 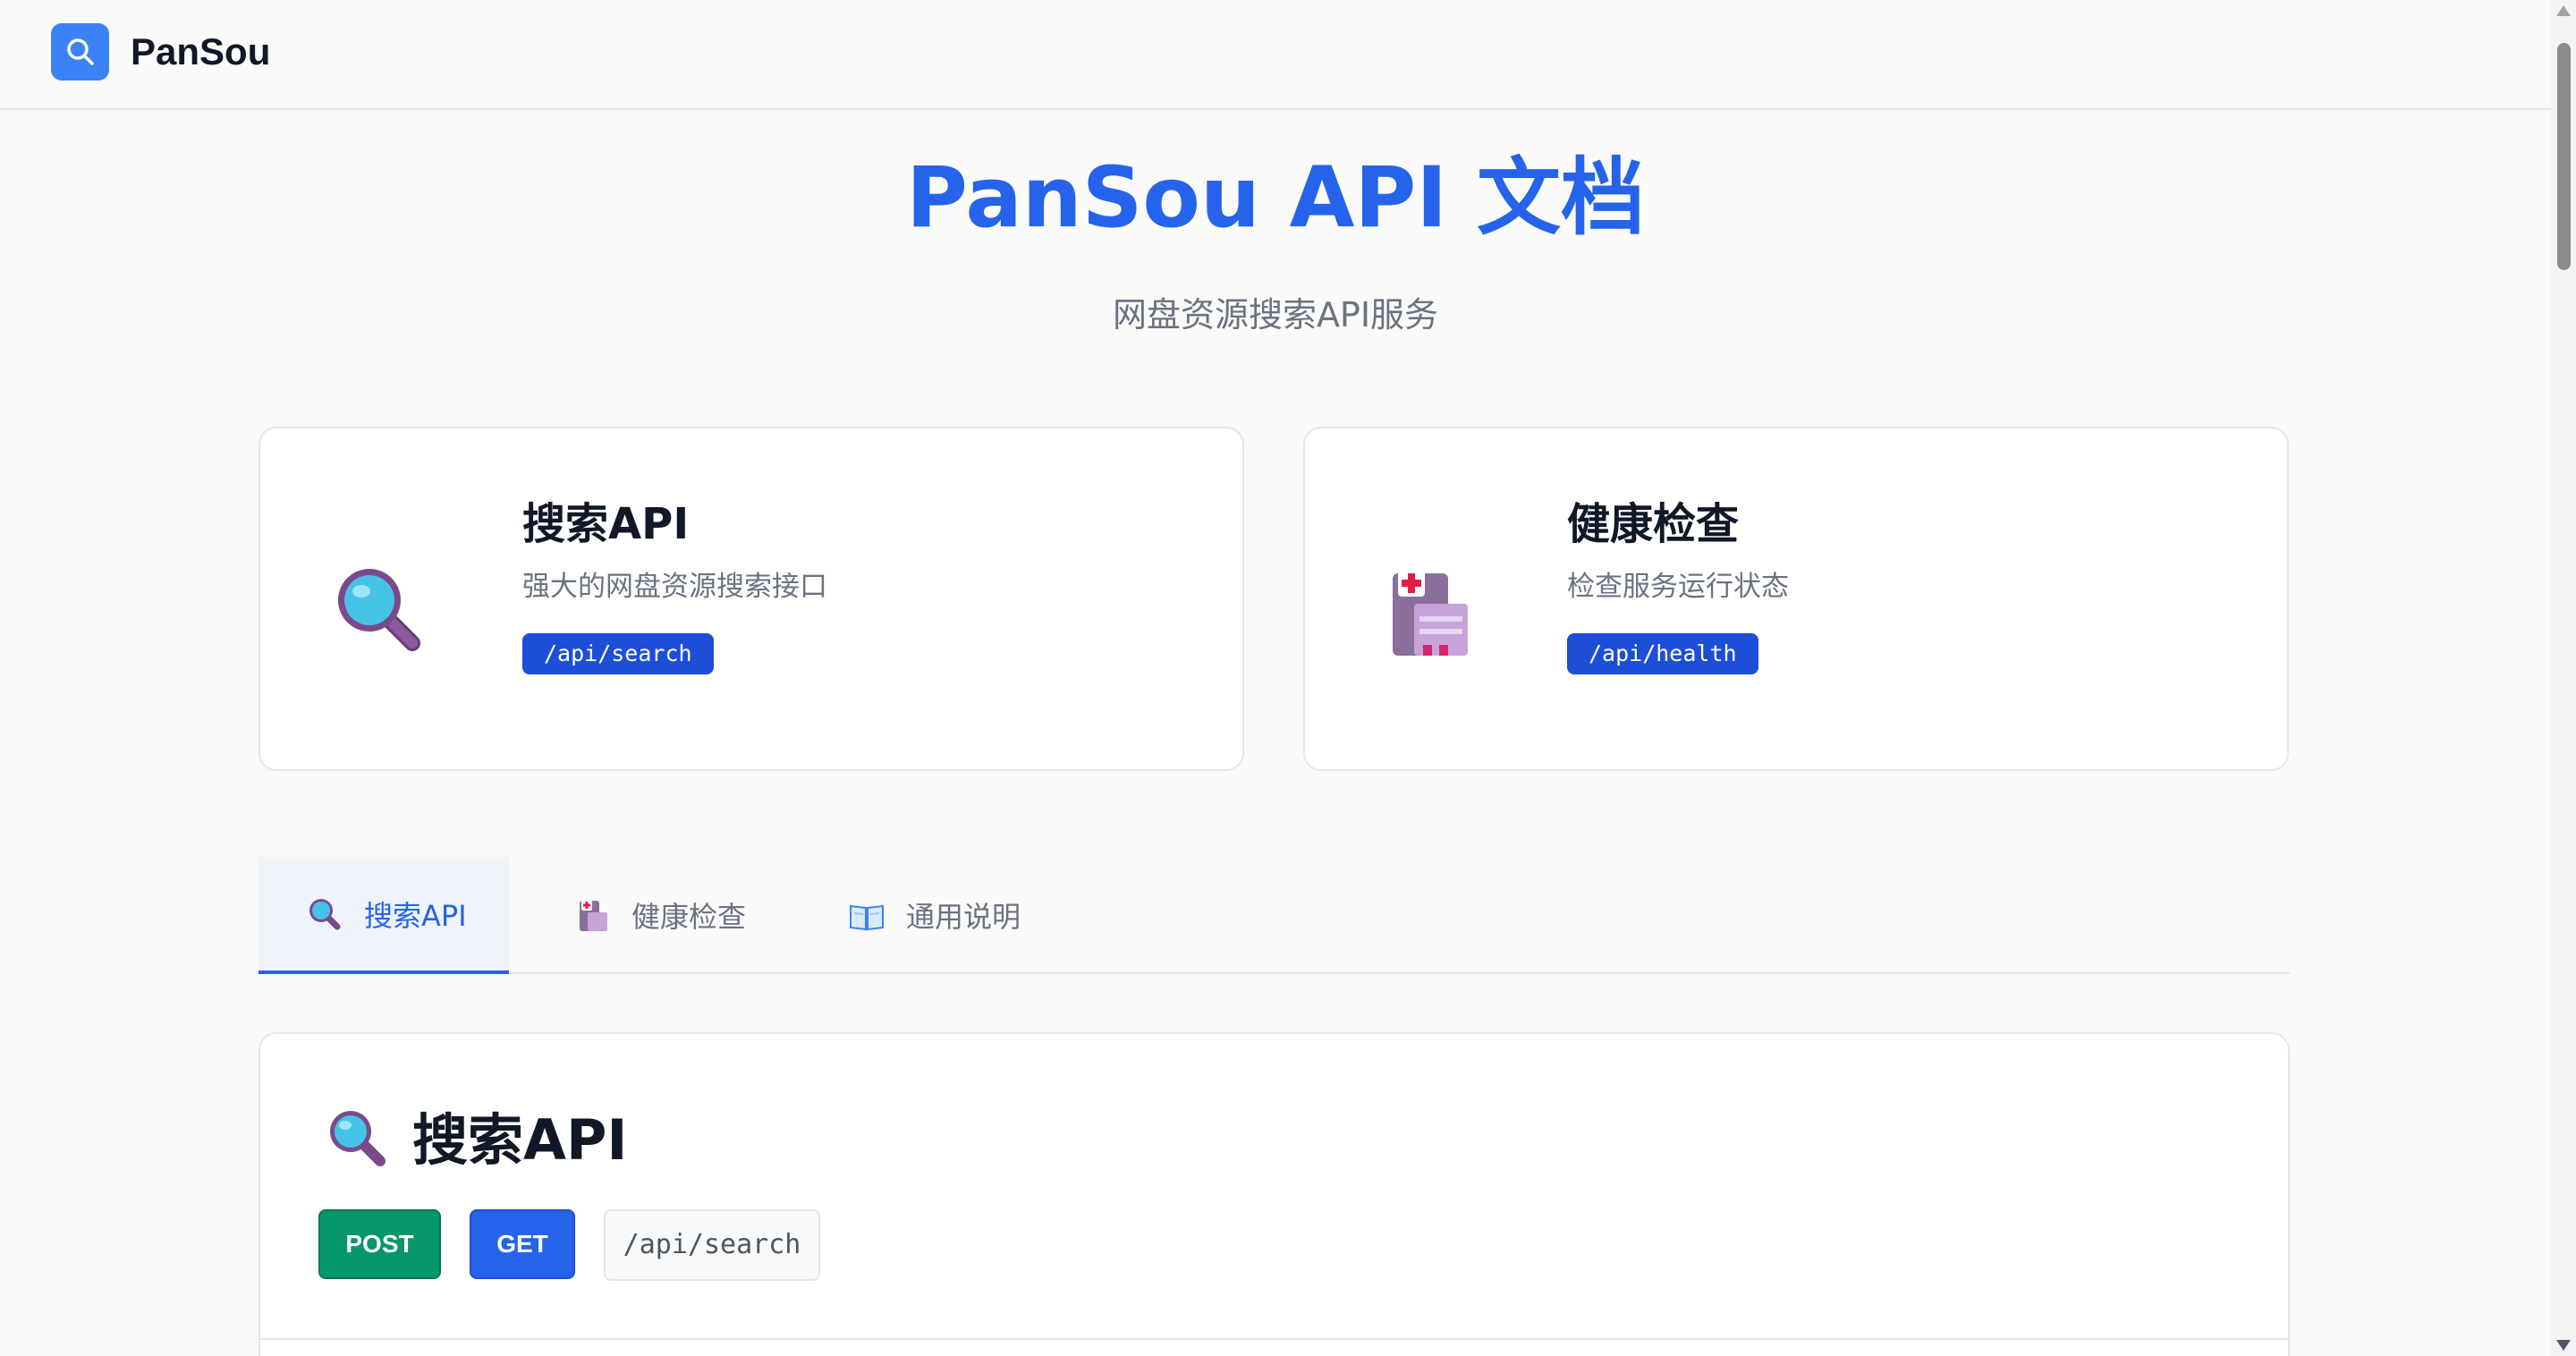 I want to click on logo, so click(x=80, y=52).